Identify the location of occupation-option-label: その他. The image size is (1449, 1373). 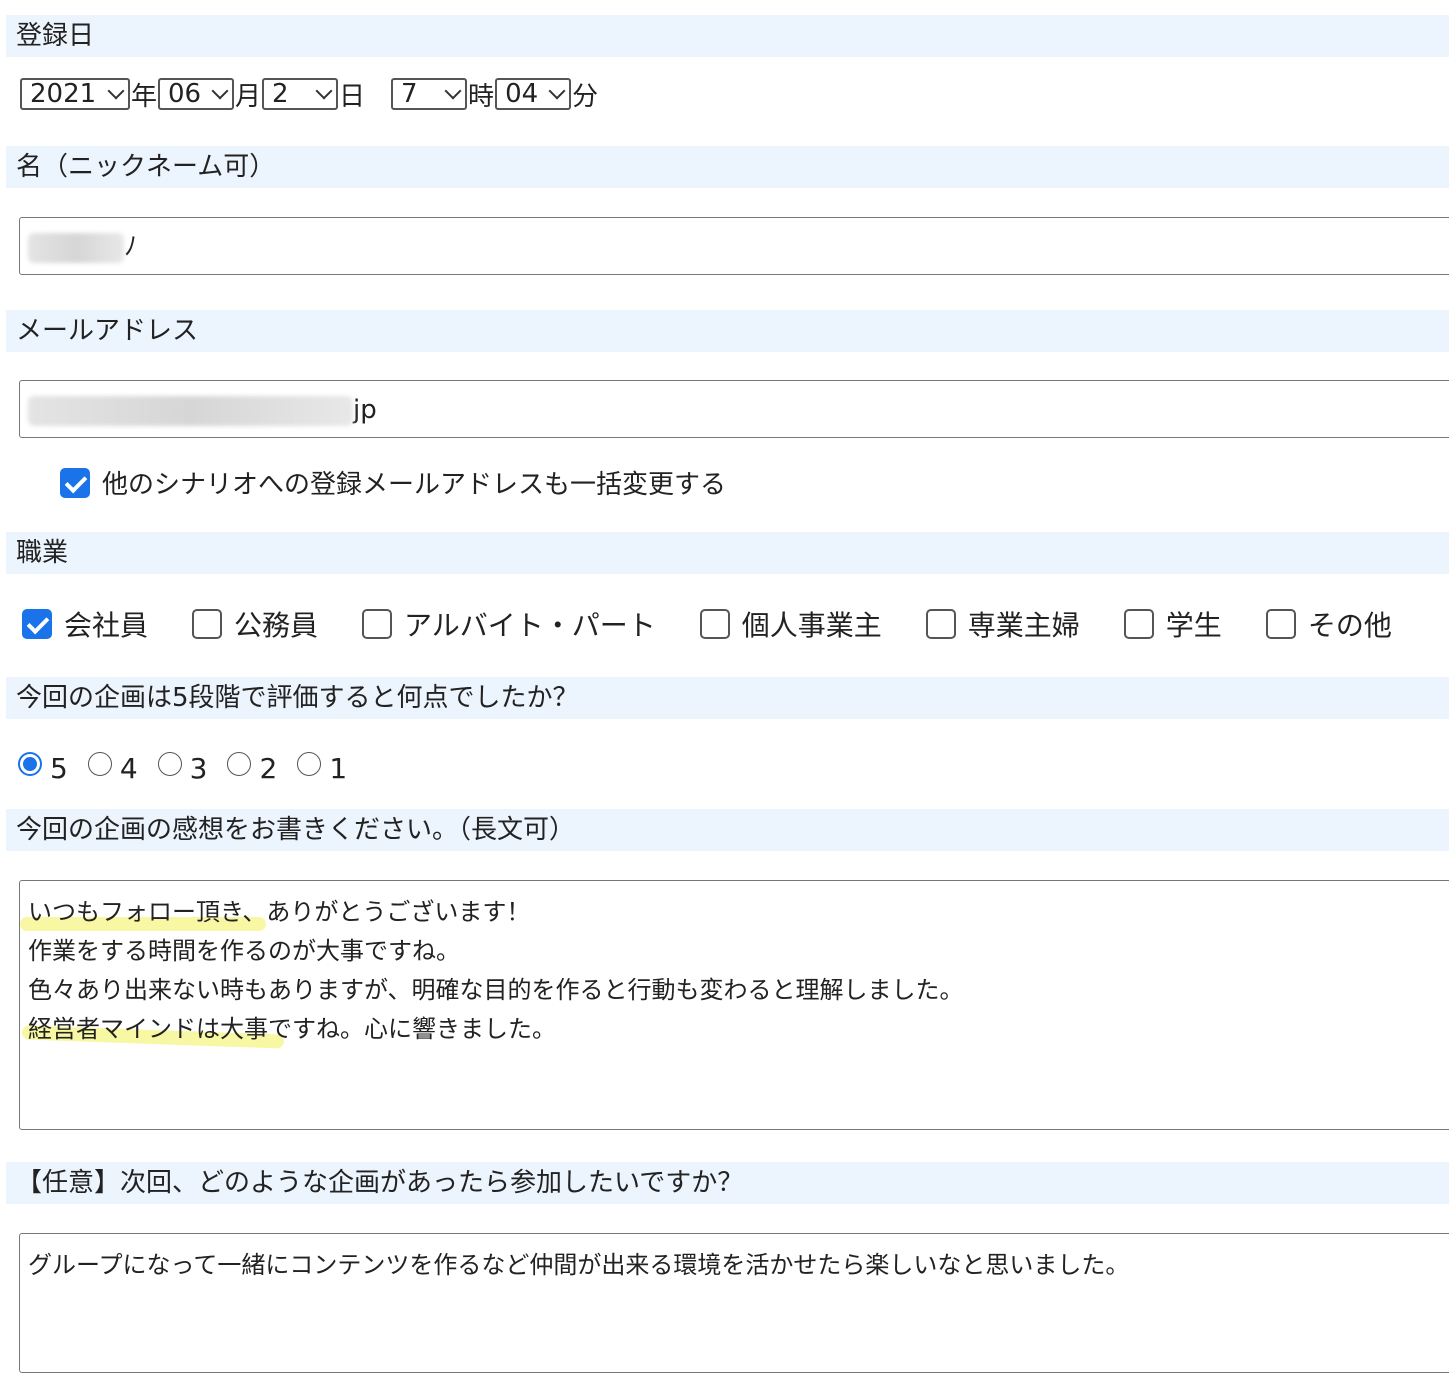
(1349, 625).